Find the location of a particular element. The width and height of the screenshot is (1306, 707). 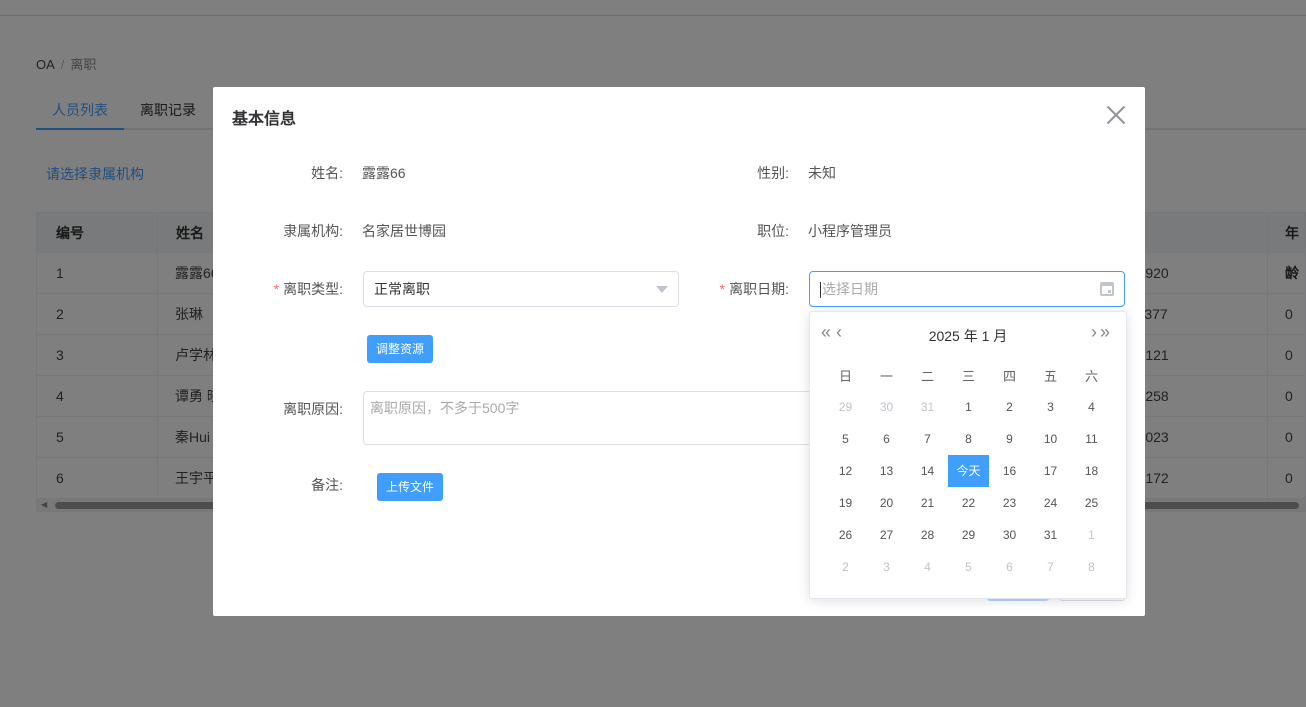

day-cell: 20 is located at coordinates (886, 503).